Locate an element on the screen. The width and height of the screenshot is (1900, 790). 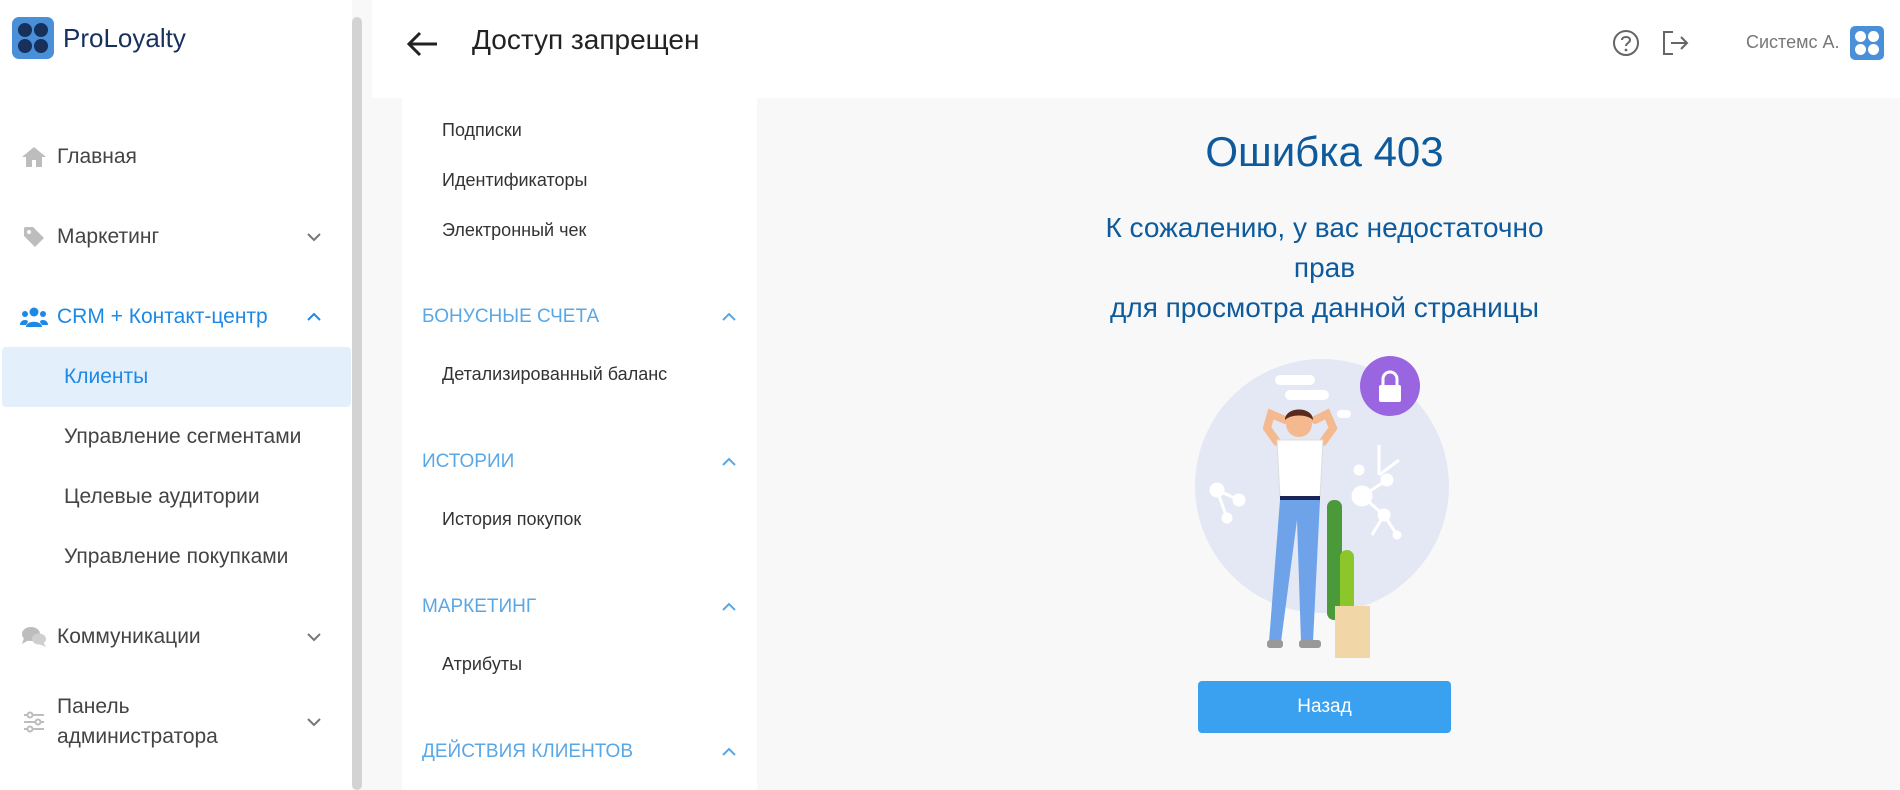
sidebar-item-label: Маркетинг is located at coordinates (108, 236).